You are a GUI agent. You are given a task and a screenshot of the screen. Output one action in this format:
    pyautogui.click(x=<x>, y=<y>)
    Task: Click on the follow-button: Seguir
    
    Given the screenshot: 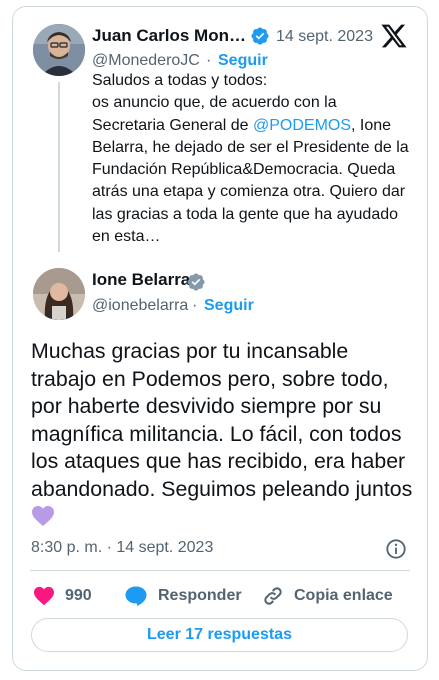 What is the action you would take?
    pyautogui.click(x=229, y=306)
    